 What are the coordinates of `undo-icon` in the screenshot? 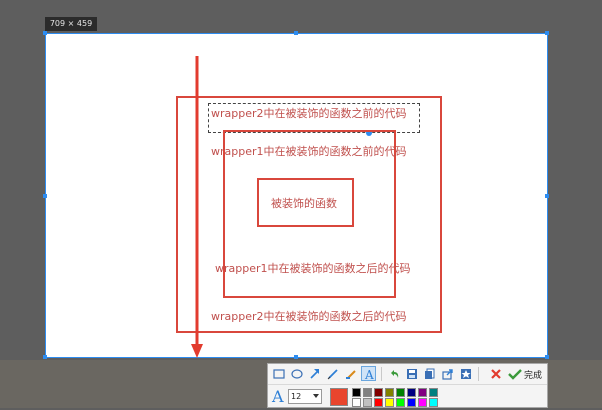 It's located at (393, 373).